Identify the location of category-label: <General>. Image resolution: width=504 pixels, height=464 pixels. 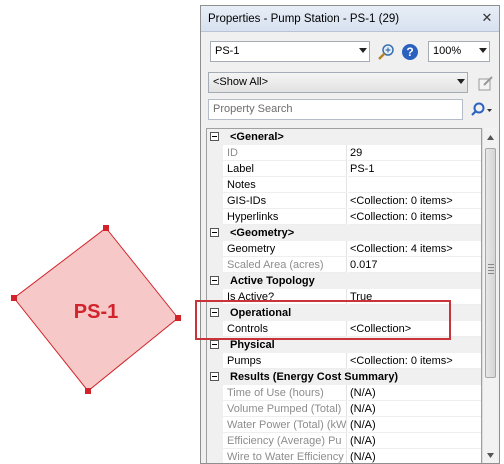
(257, 137).